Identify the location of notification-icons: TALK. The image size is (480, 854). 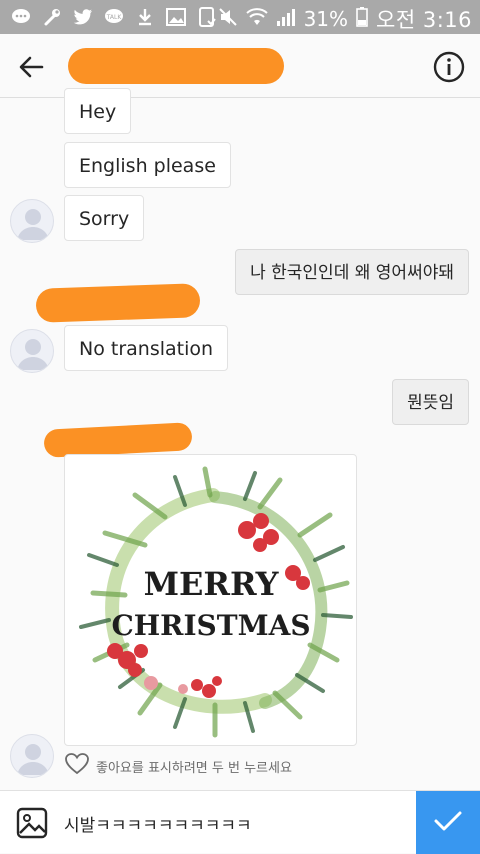
(113, 16).